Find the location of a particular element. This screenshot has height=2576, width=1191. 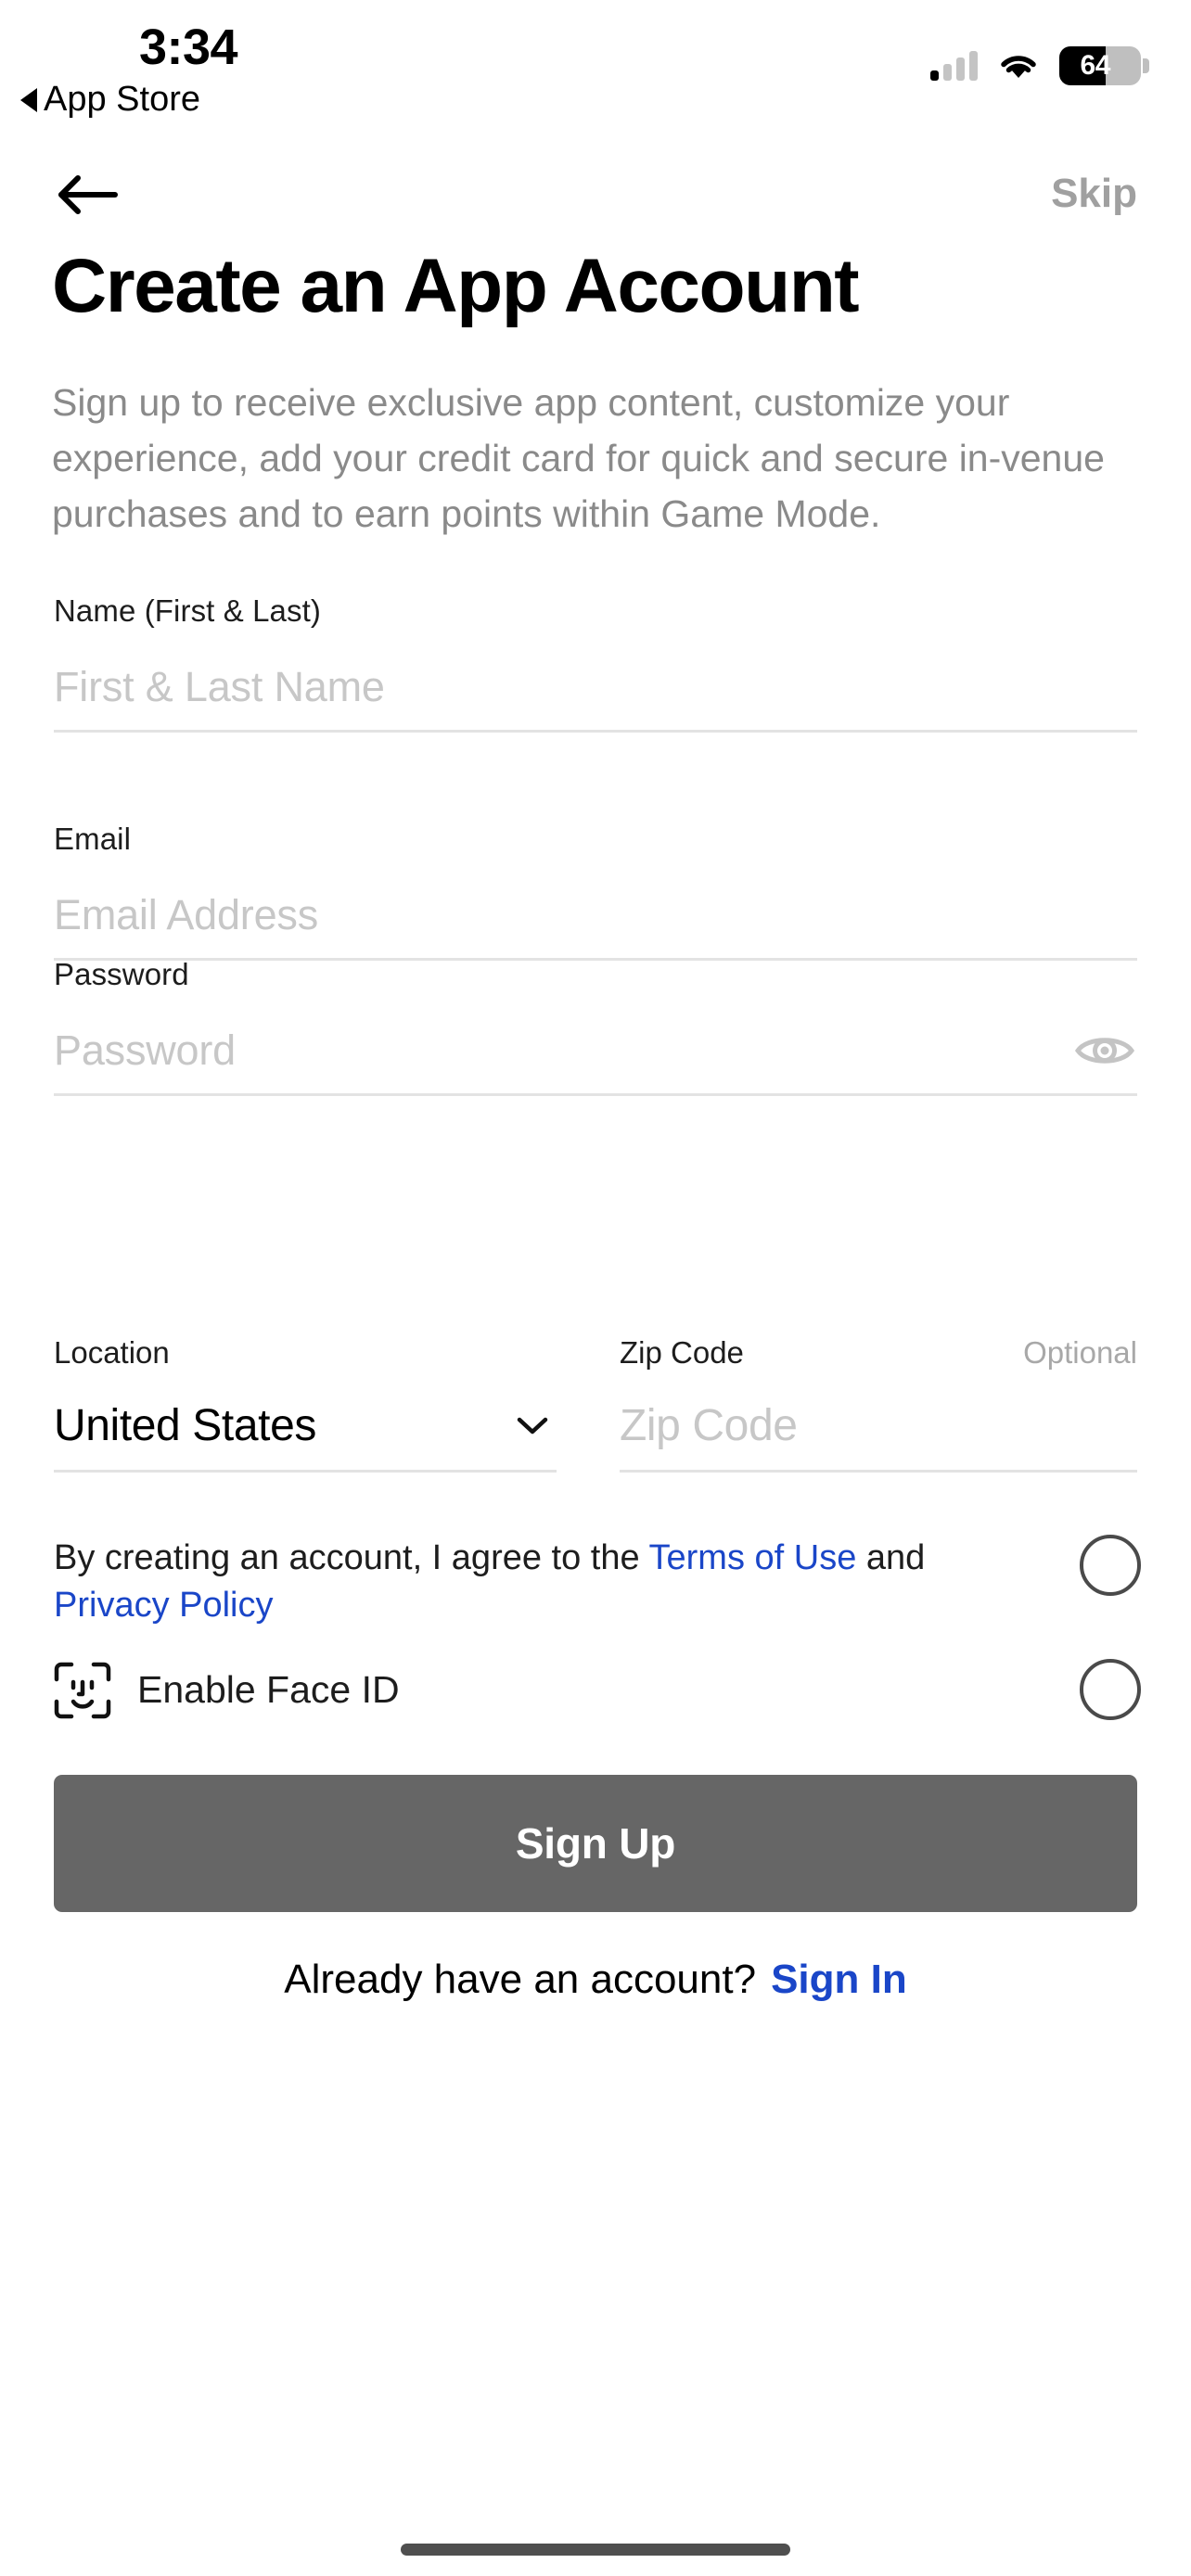

face-id-icon is located at coordinates (82, 1691).